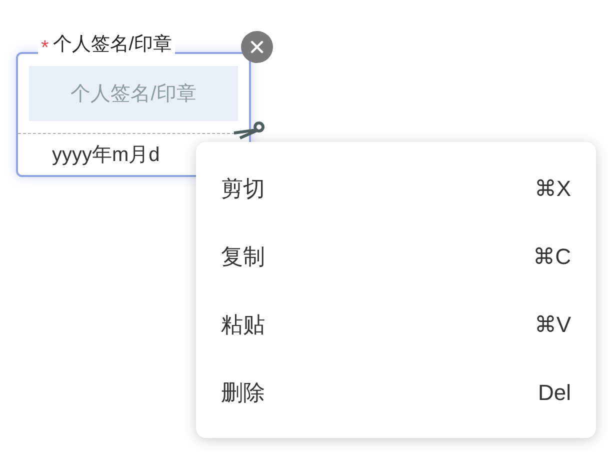 Image resolution: width=608 pixels, height=464 pixels. I want to click on menu-item-label: 删除, so click(243, 392).